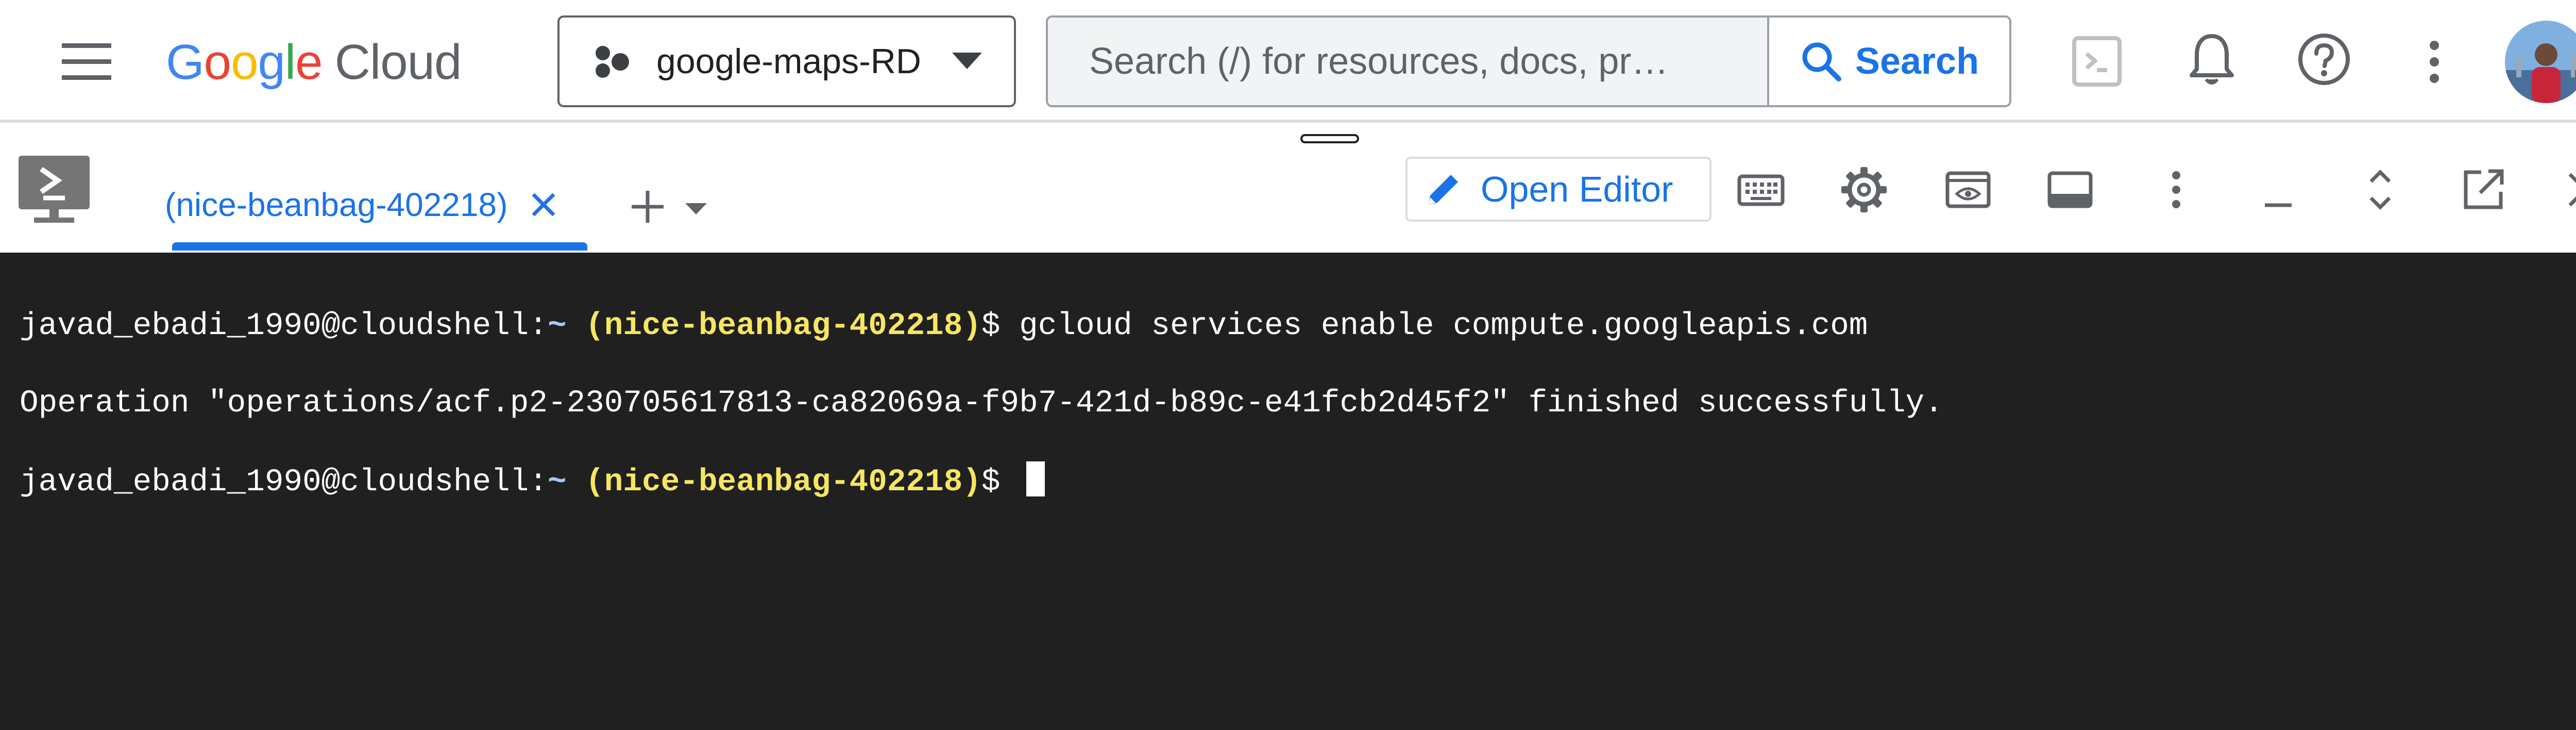  Describe the element at coordinates (2540, 62) in the screenshot. I see `avatar` at that location.